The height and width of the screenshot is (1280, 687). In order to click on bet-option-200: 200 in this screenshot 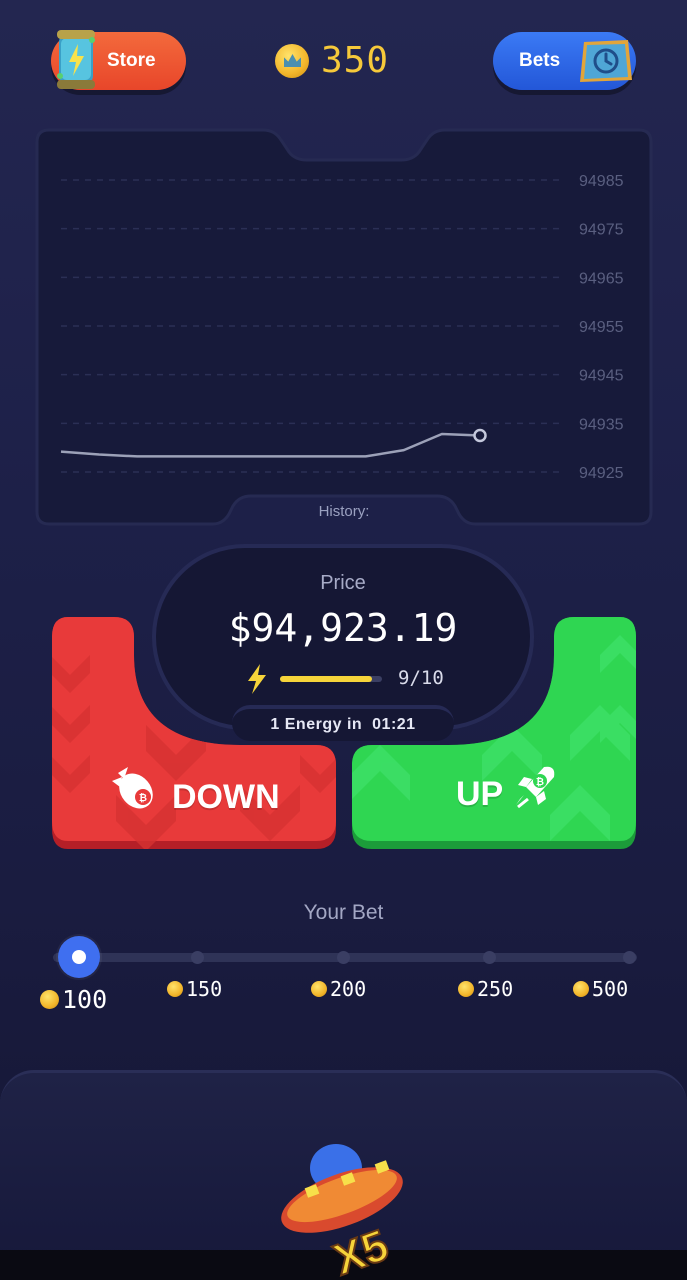, I will do `click(338, 989)`.